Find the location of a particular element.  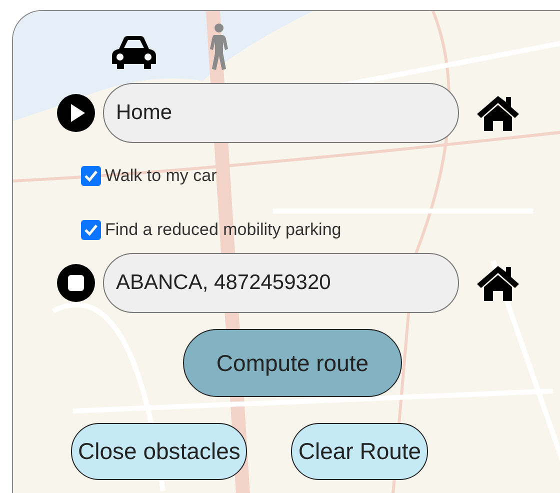

option-label: Walk to my car is located at coordinates (161, 176).